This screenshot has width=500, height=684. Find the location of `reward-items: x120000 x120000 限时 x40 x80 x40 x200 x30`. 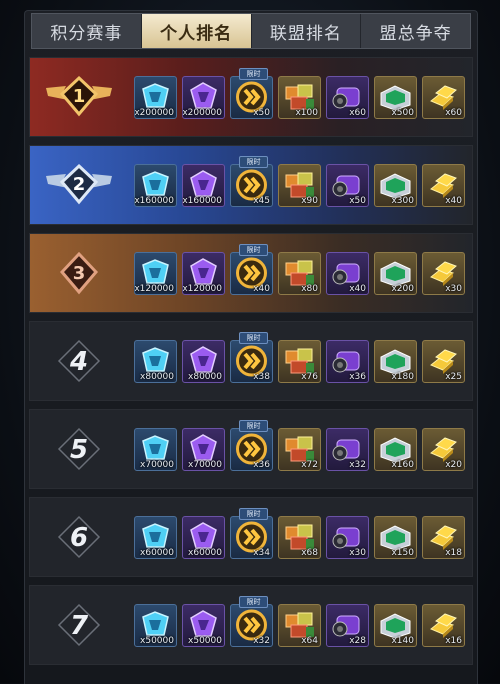

reward-items: x120000 x120000 限时 x40 x80 x40 x200 x30 is located at coordinates (296, 269).